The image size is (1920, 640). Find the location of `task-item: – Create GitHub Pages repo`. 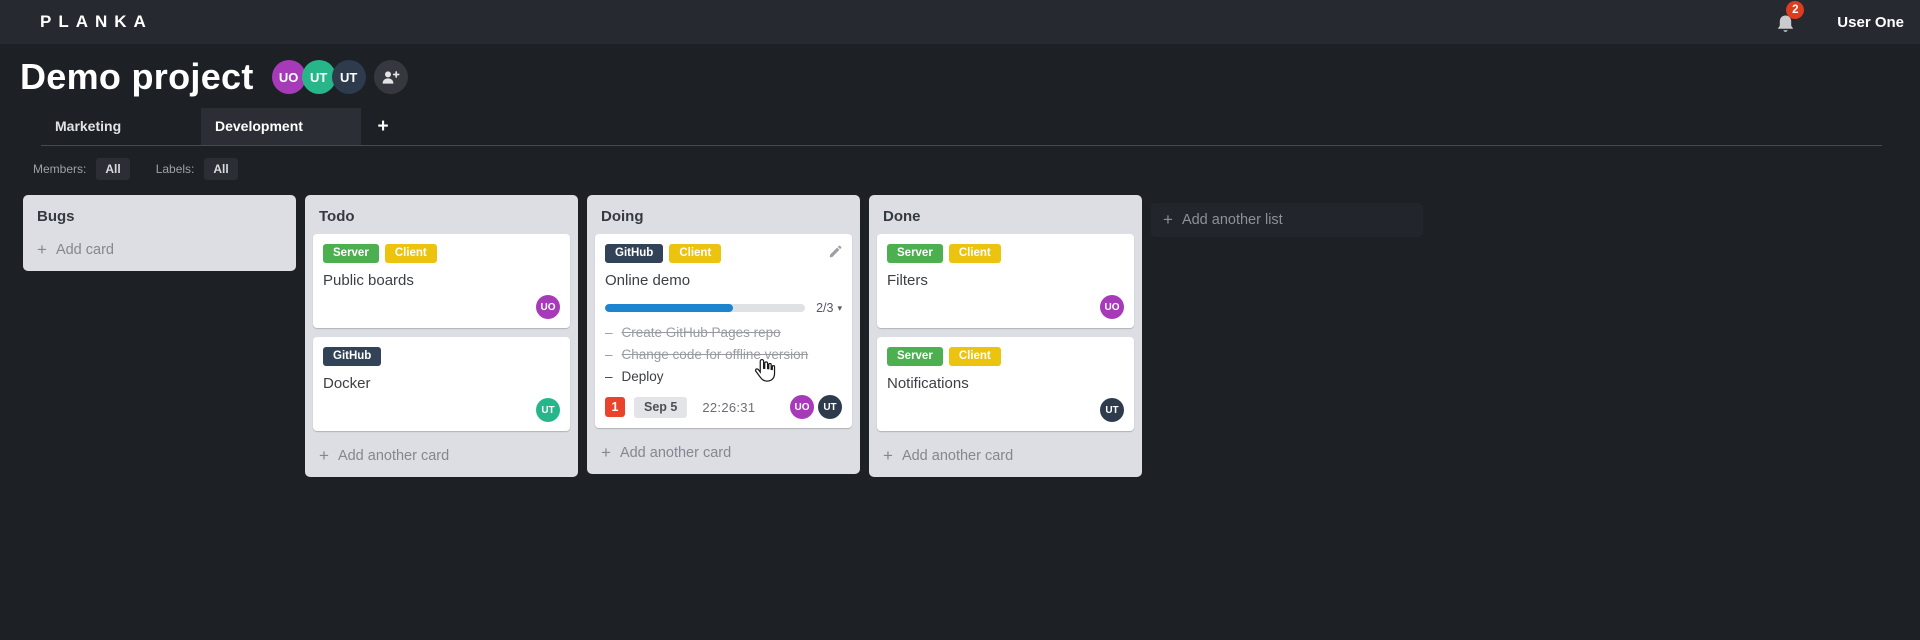

task-item: – Create GitHub Pages repo is located at coordinates (723, 333).